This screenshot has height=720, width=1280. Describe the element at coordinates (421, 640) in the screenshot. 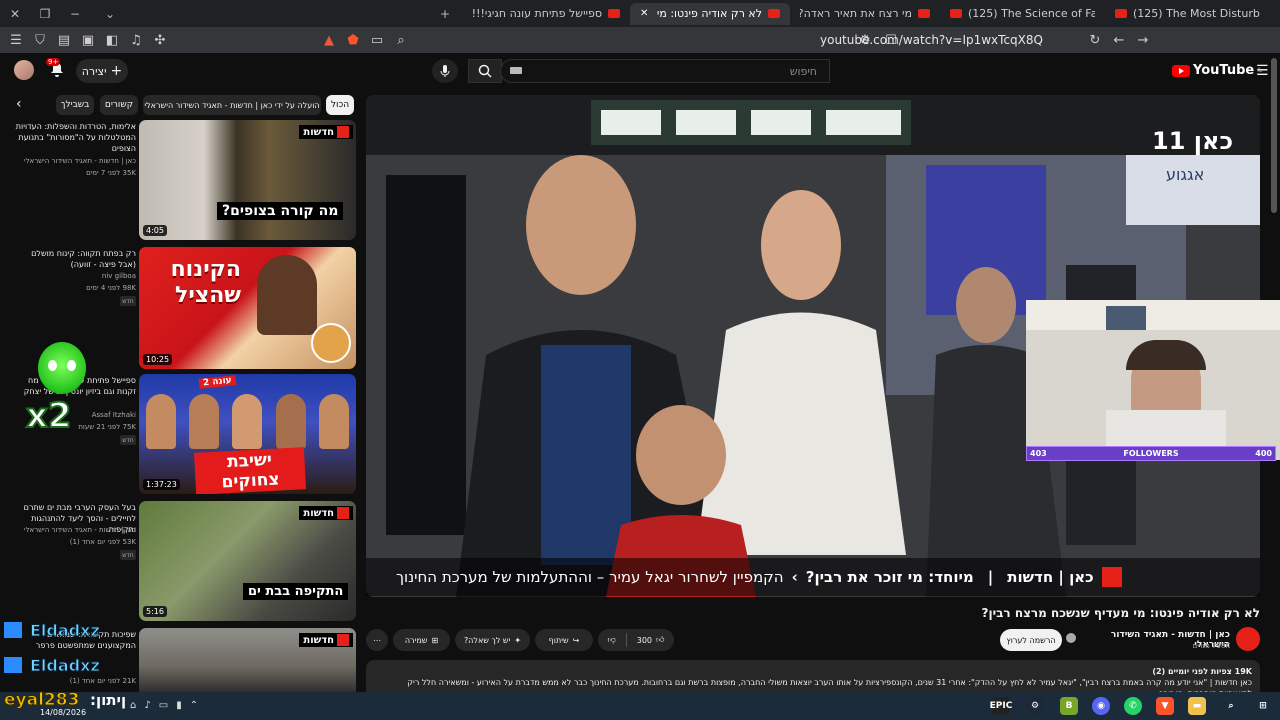

I see `save-button: ⊞ שמירה` at that location.